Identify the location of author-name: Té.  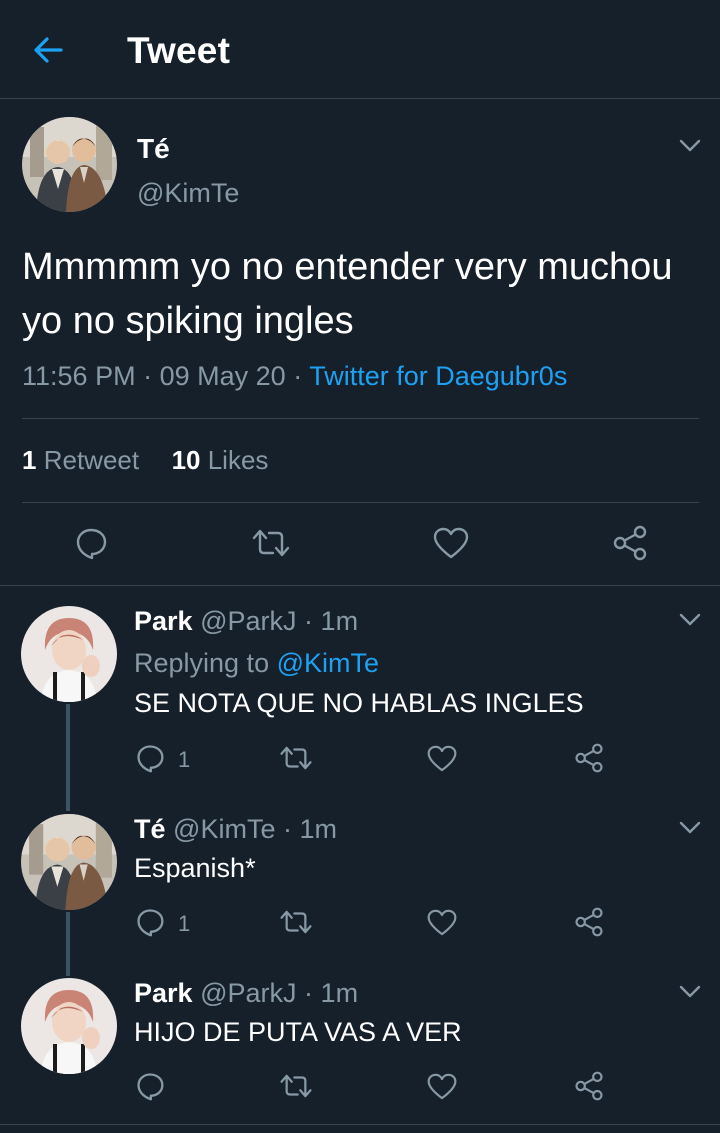
(153, 149).